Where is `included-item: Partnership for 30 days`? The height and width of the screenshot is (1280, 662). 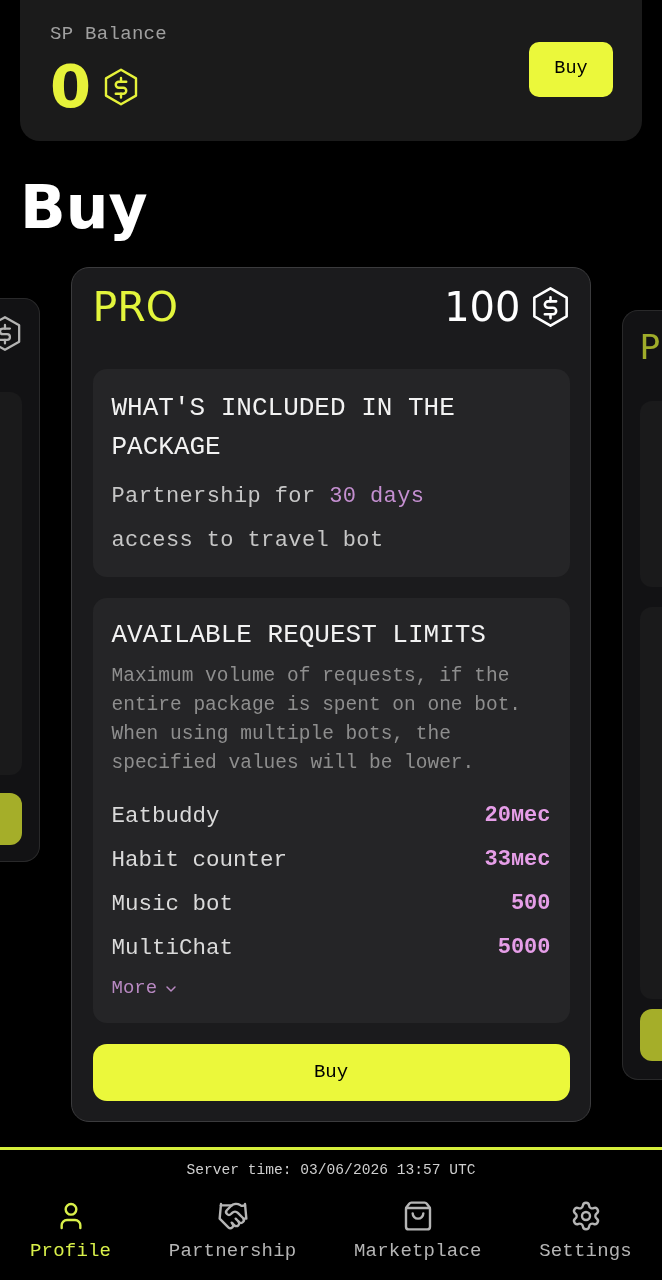 included-item: Partnership for 30 days is located at coordinates (268, 497).